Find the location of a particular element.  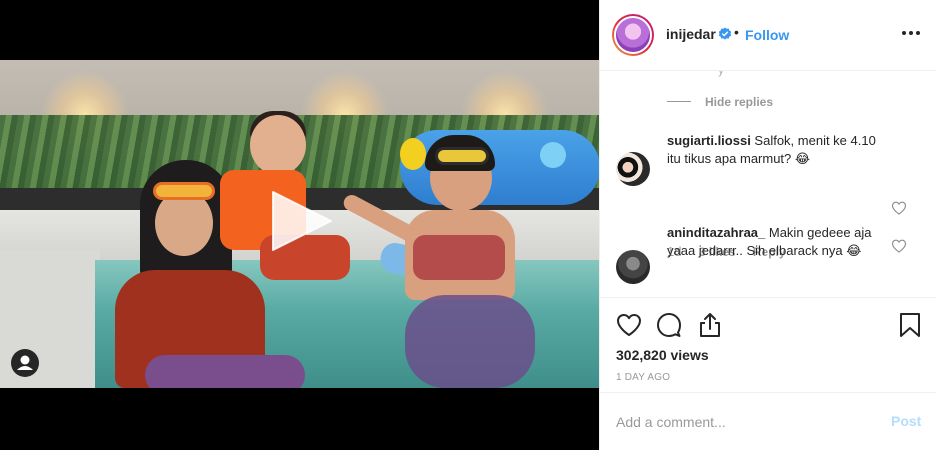

post-username: inijedar is located at coordinates (691, 34).